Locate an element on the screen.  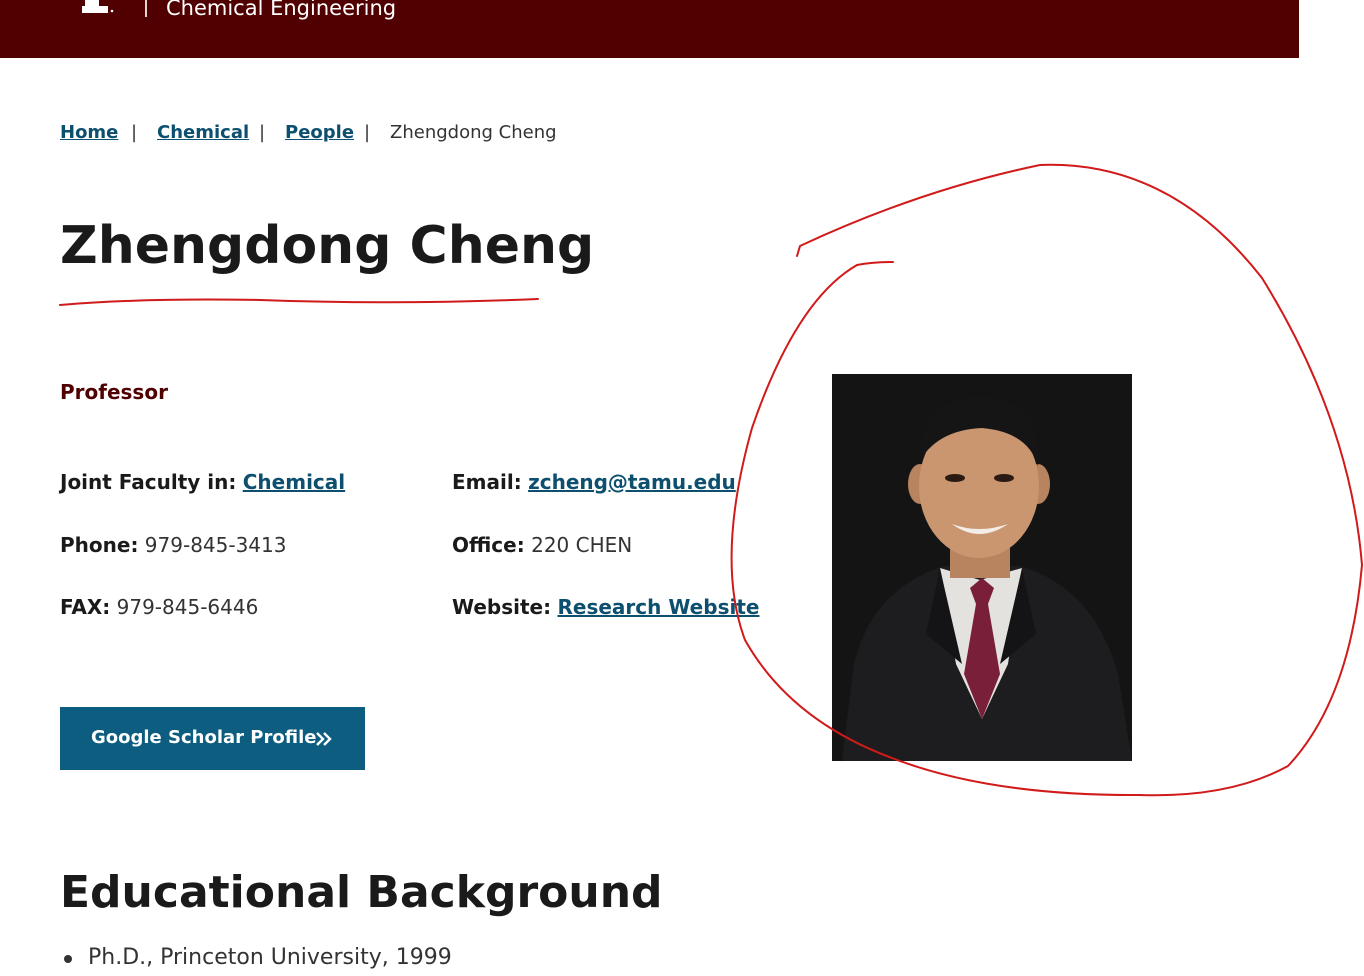
list-item: Ph.D., Princeton University, 1999 is located at coordinates (256, 958).